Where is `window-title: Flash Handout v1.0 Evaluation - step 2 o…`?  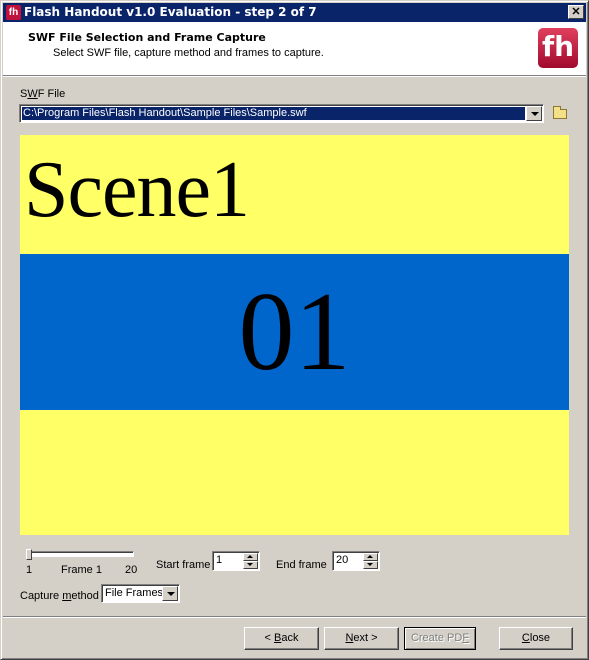 window-title: Flash Handout v1.0 Evaluation - step 2 o… is located at coordinates (170, 12).